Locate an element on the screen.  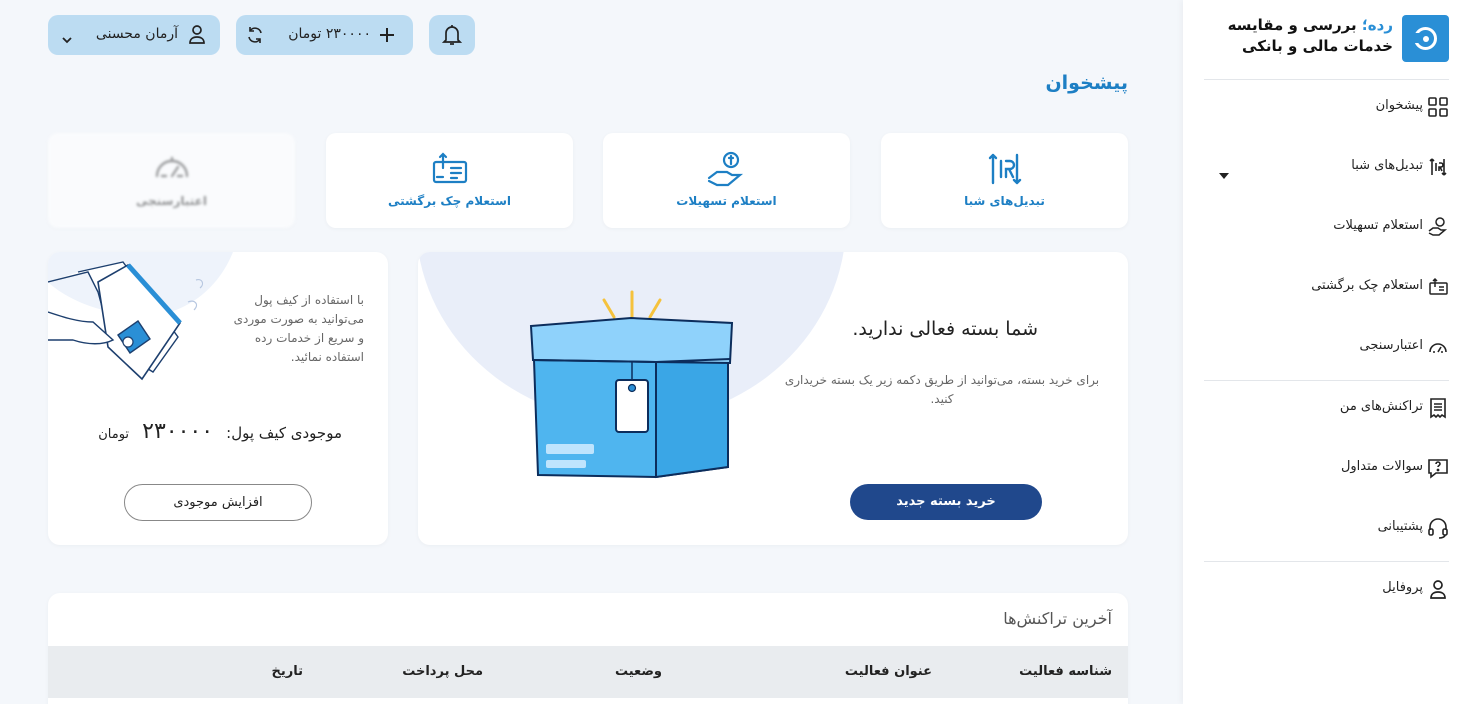
headset-icon is located at coordinates (1438, 528).